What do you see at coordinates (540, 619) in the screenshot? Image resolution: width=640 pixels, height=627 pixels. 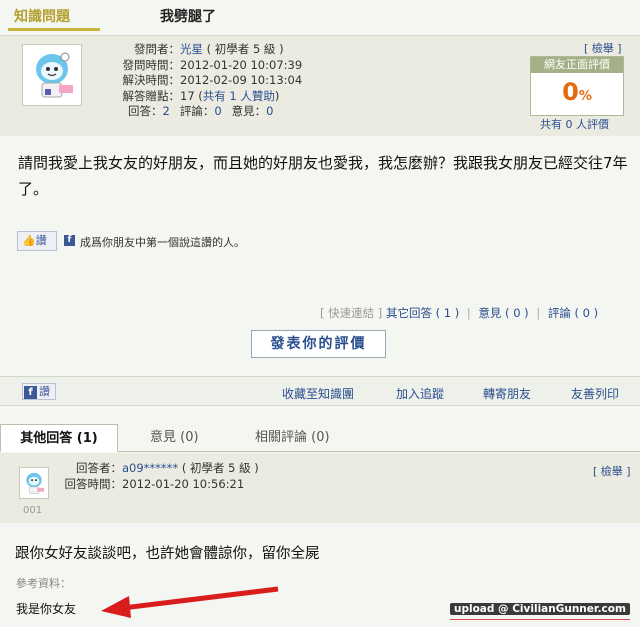 I see `watermark-underline` at bounding box center [540, 619].